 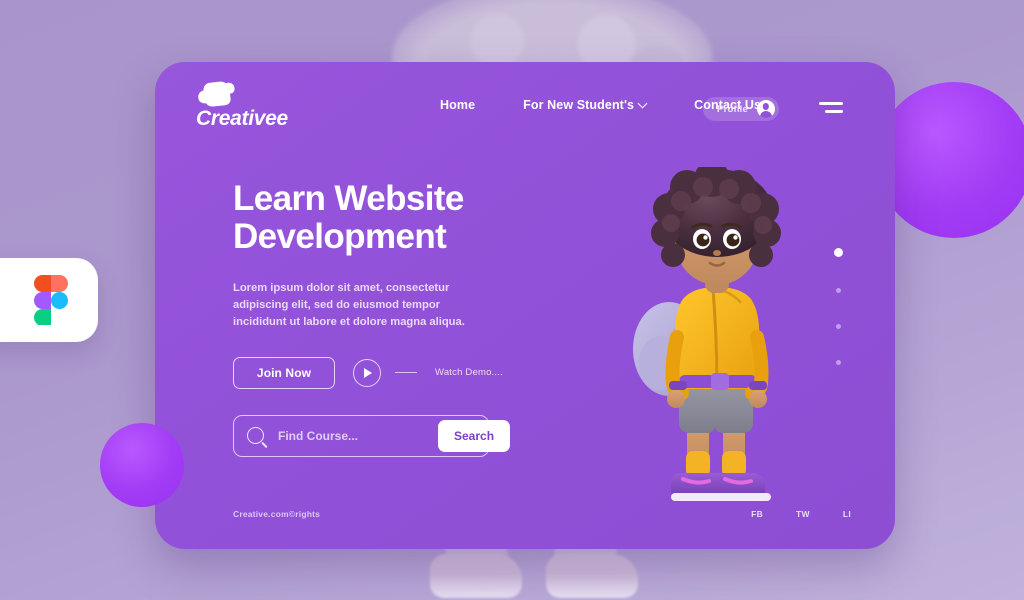 I want to click on character-head, so click(x=716, y=227).